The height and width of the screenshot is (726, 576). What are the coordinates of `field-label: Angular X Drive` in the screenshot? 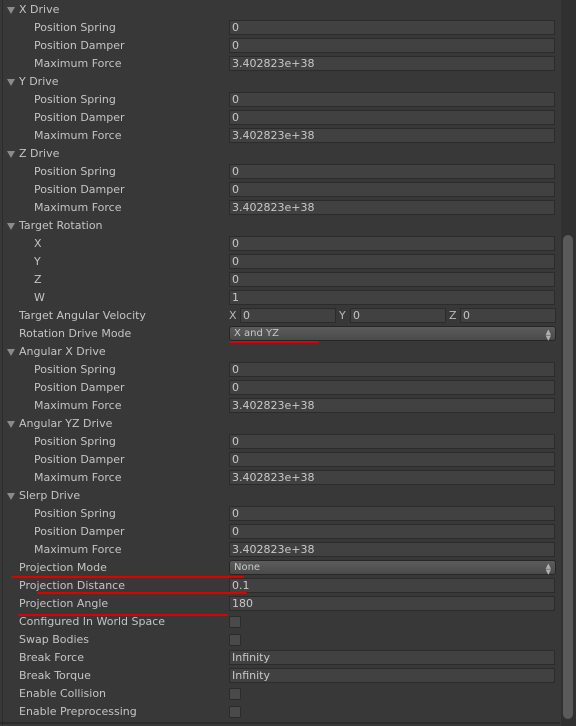 It's located at (62, 351).